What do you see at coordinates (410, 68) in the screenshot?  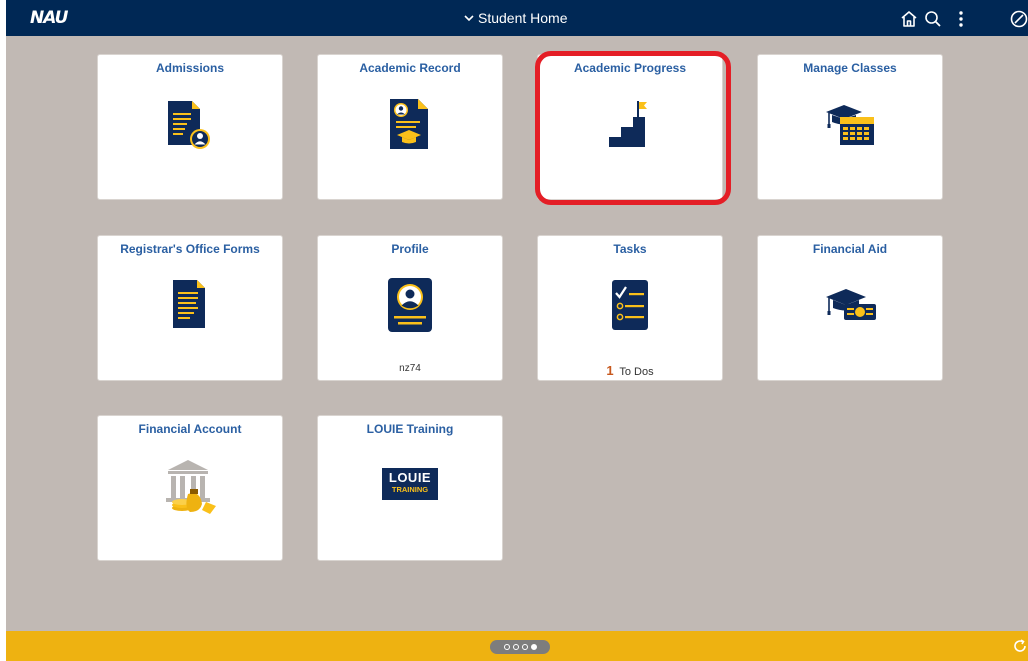 I see `tile-title: Academic Record` at bounding box center [410, 68].